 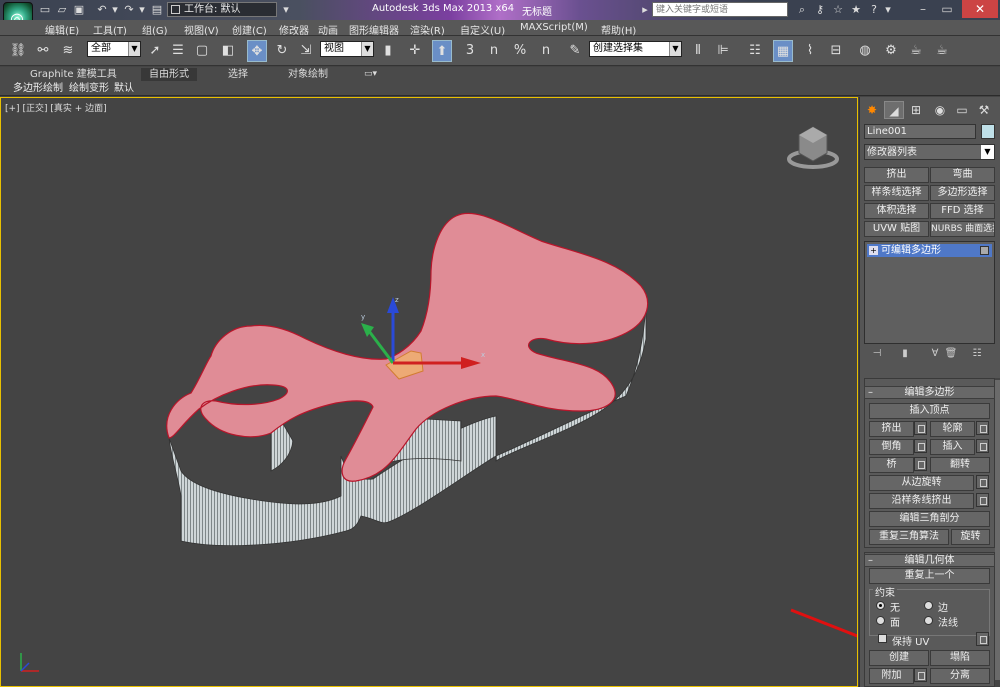 What do you see at coordinates (783, 51) in the screenshot?
I see `graphite-toggle-icon: ▦` at bounding box center [783, 51].